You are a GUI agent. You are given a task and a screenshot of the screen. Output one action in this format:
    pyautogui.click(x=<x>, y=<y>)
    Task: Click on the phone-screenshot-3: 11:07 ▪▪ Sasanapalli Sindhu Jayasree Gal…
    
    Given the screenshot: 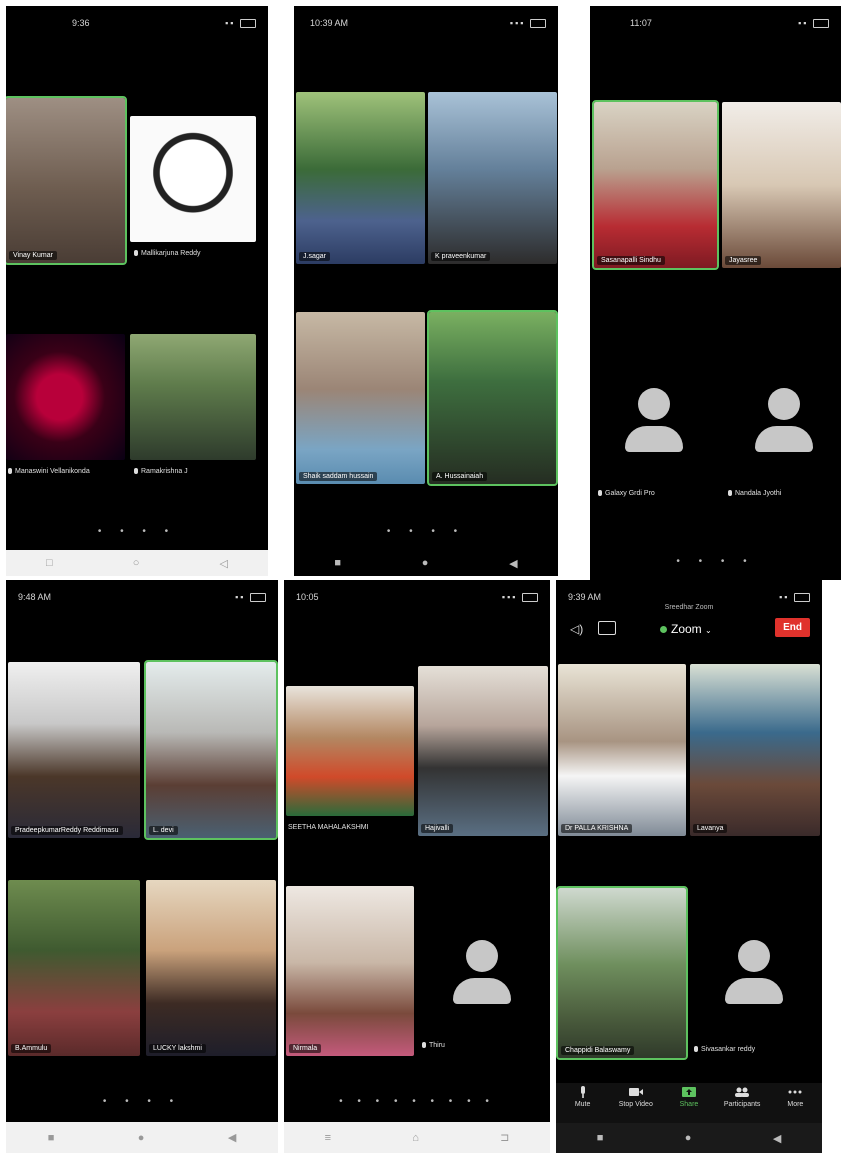 What is the action you would take?
    pyautogui.click(x=715, y=293)
    